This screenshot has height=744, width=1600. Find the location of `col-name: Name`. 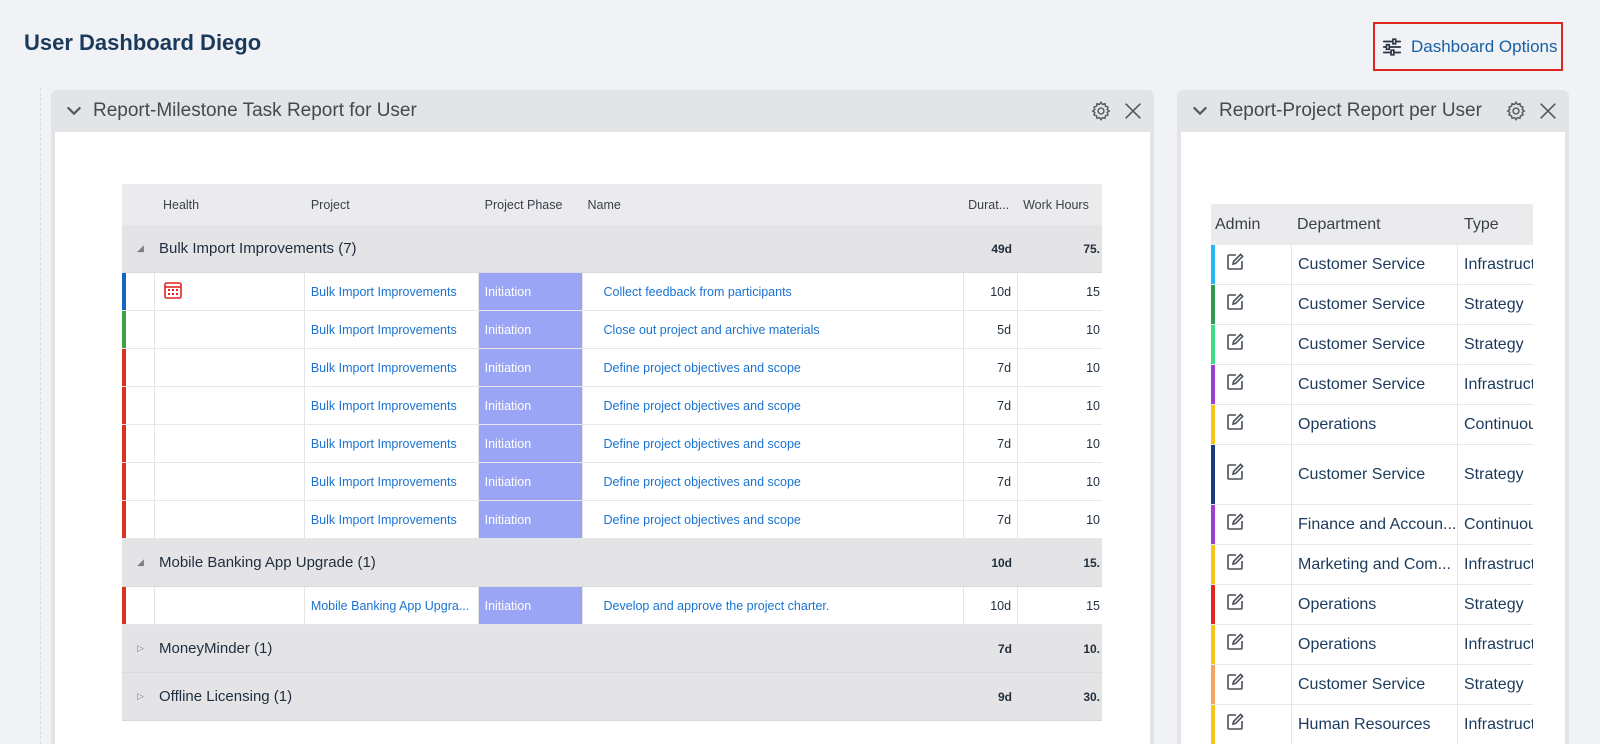

col-name: Name is located at coordinates (774, 204).